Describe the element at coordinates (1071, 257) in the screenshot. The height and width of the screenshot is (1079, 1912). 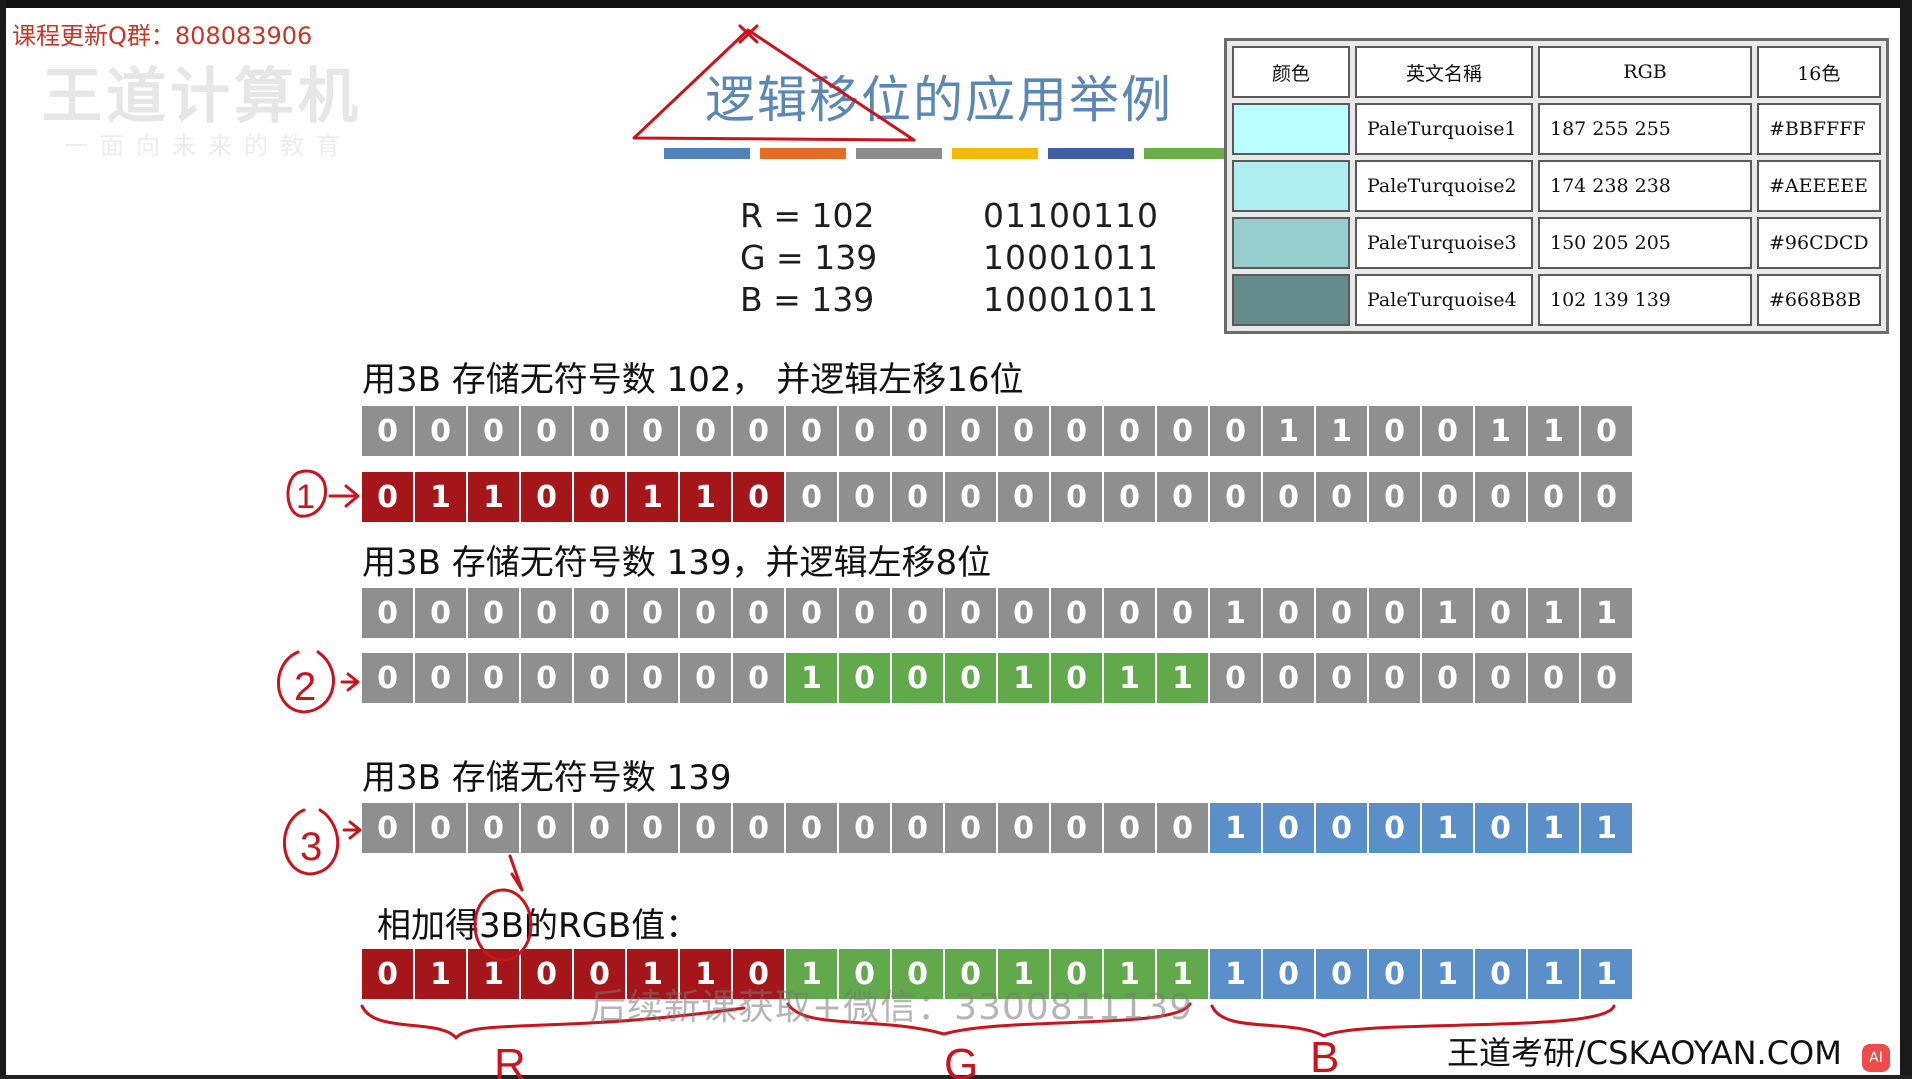
I see `g-binary: 10001011` at that location.